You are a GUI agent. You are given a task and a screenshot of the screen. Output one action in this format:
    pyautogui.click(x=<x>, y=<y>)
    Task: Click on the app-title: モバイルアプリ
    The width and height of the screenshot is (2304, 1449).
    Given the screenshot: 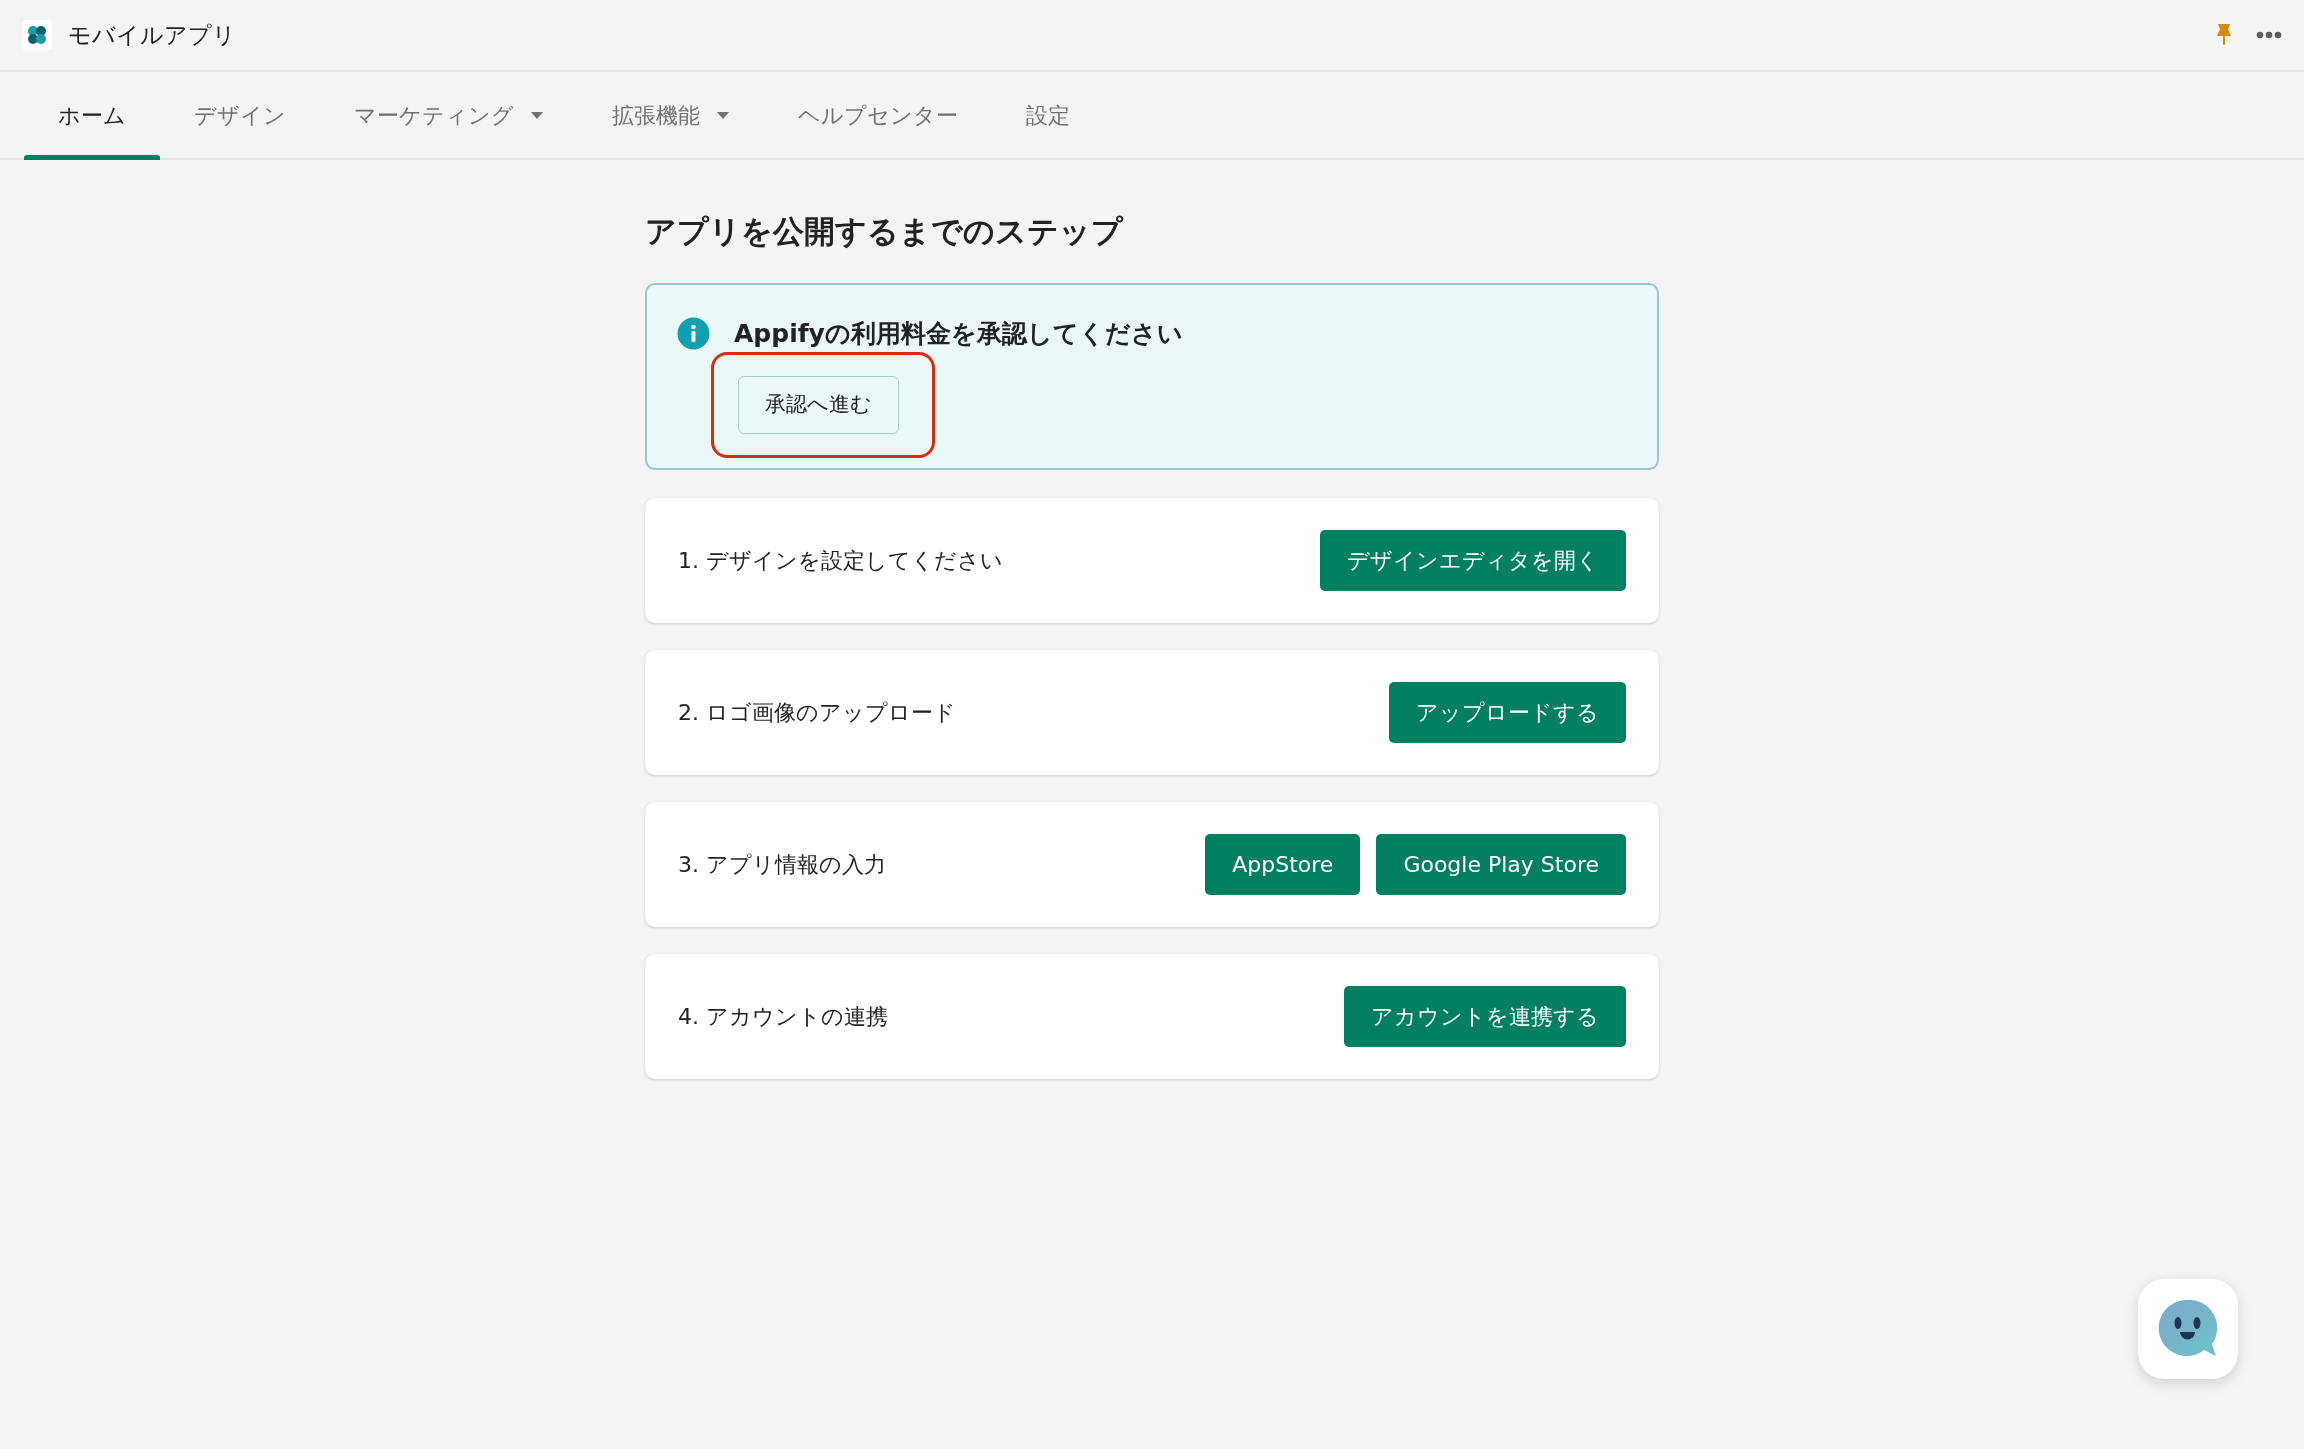 What is the action you would take?
    pyautogui.click(x=152, y=35)
    